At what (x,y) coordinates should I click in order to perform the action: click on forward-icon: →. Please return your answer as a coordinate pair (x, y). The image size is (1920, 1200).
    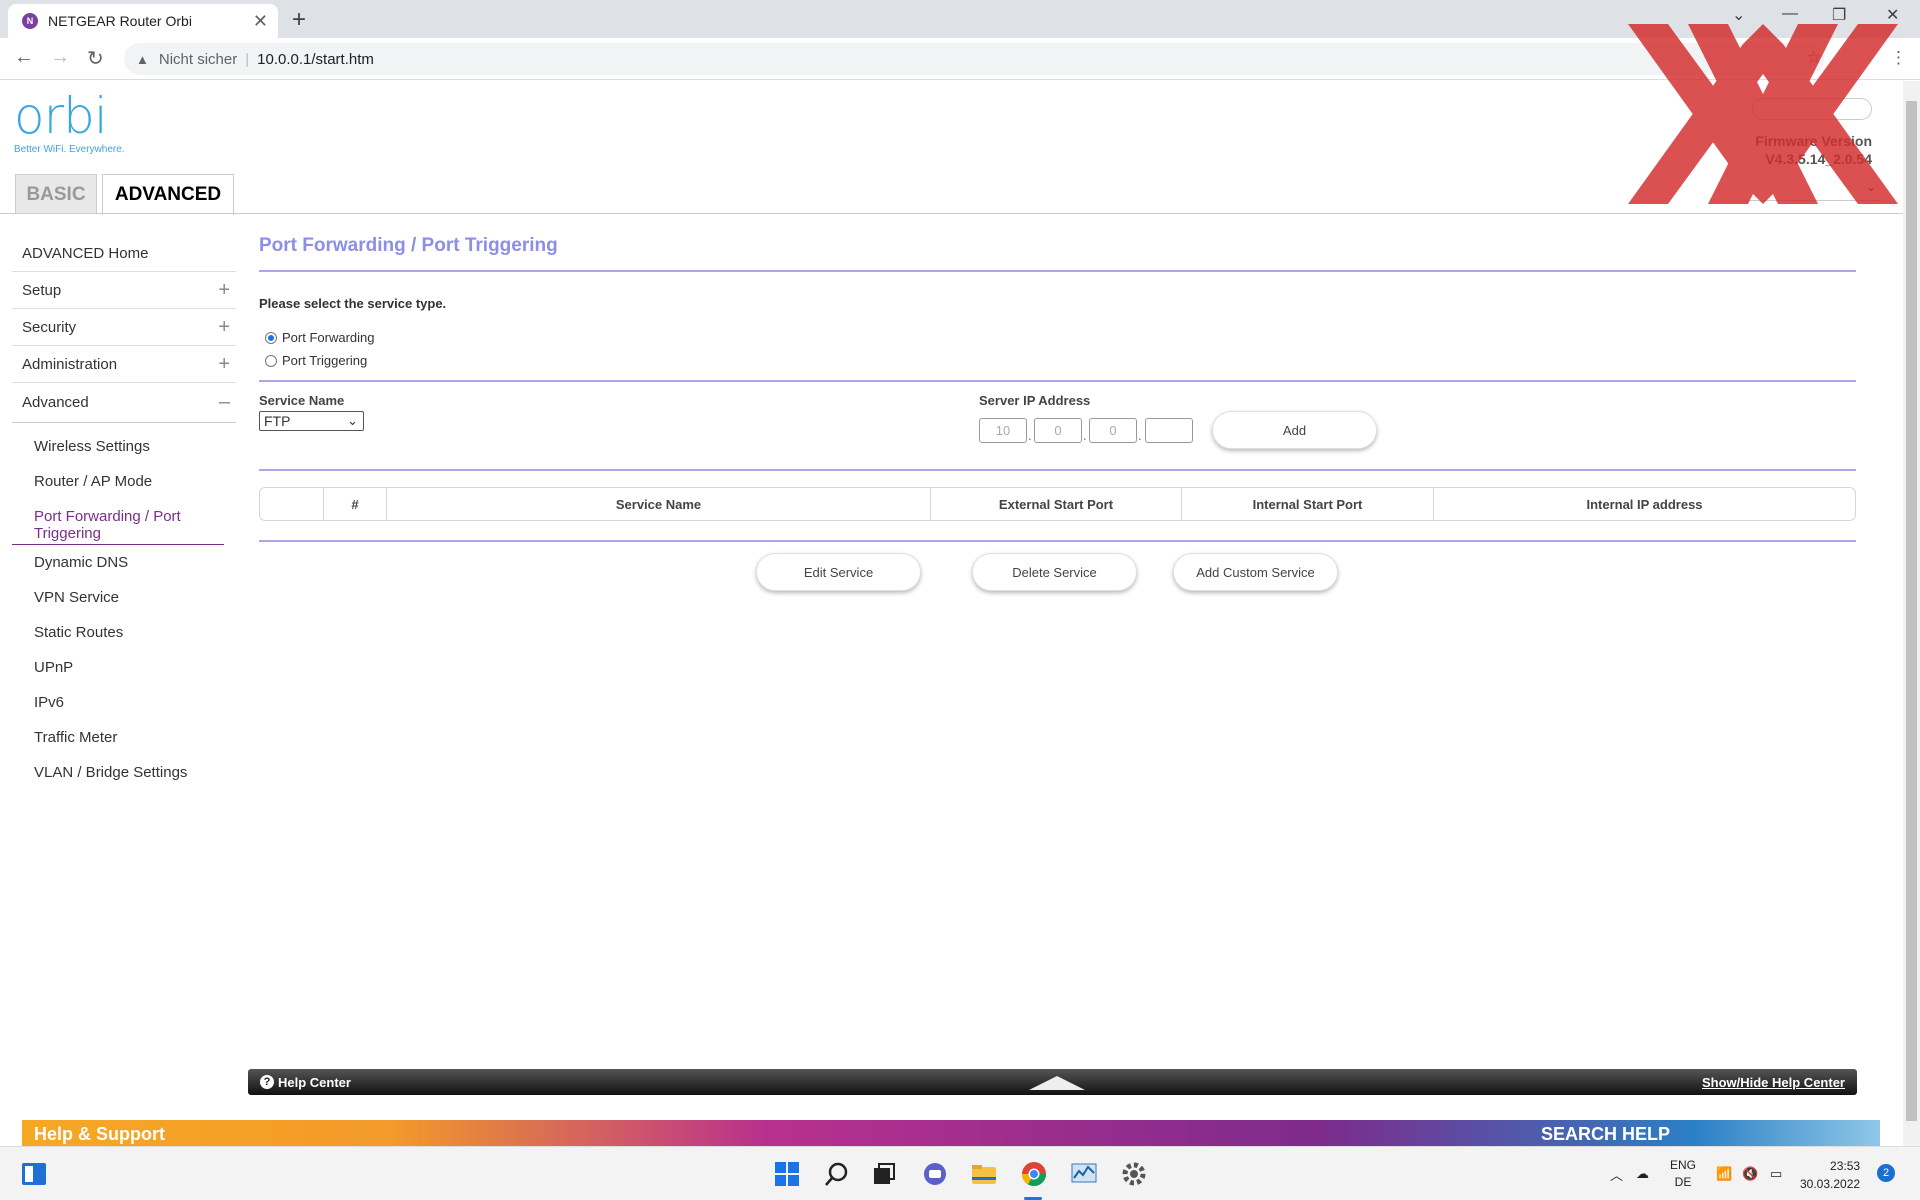
    Looking at the image, I should click on (60, 57).